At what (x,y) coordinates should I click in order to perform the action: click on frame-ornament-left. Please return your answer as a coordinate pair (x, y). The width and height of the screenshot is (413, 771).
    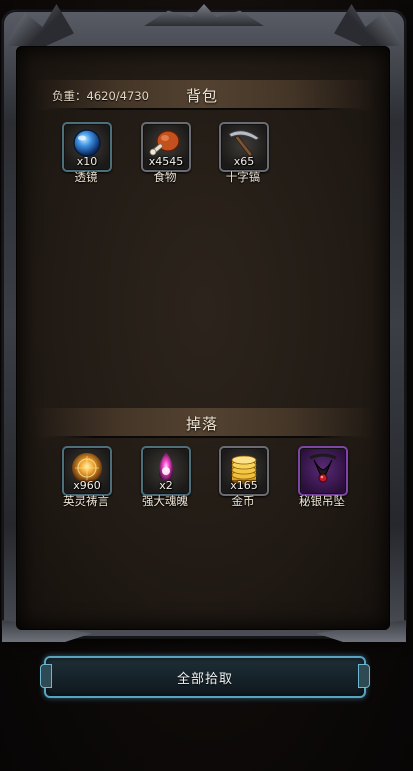
    Looking at the image, I should click on (39, 25).